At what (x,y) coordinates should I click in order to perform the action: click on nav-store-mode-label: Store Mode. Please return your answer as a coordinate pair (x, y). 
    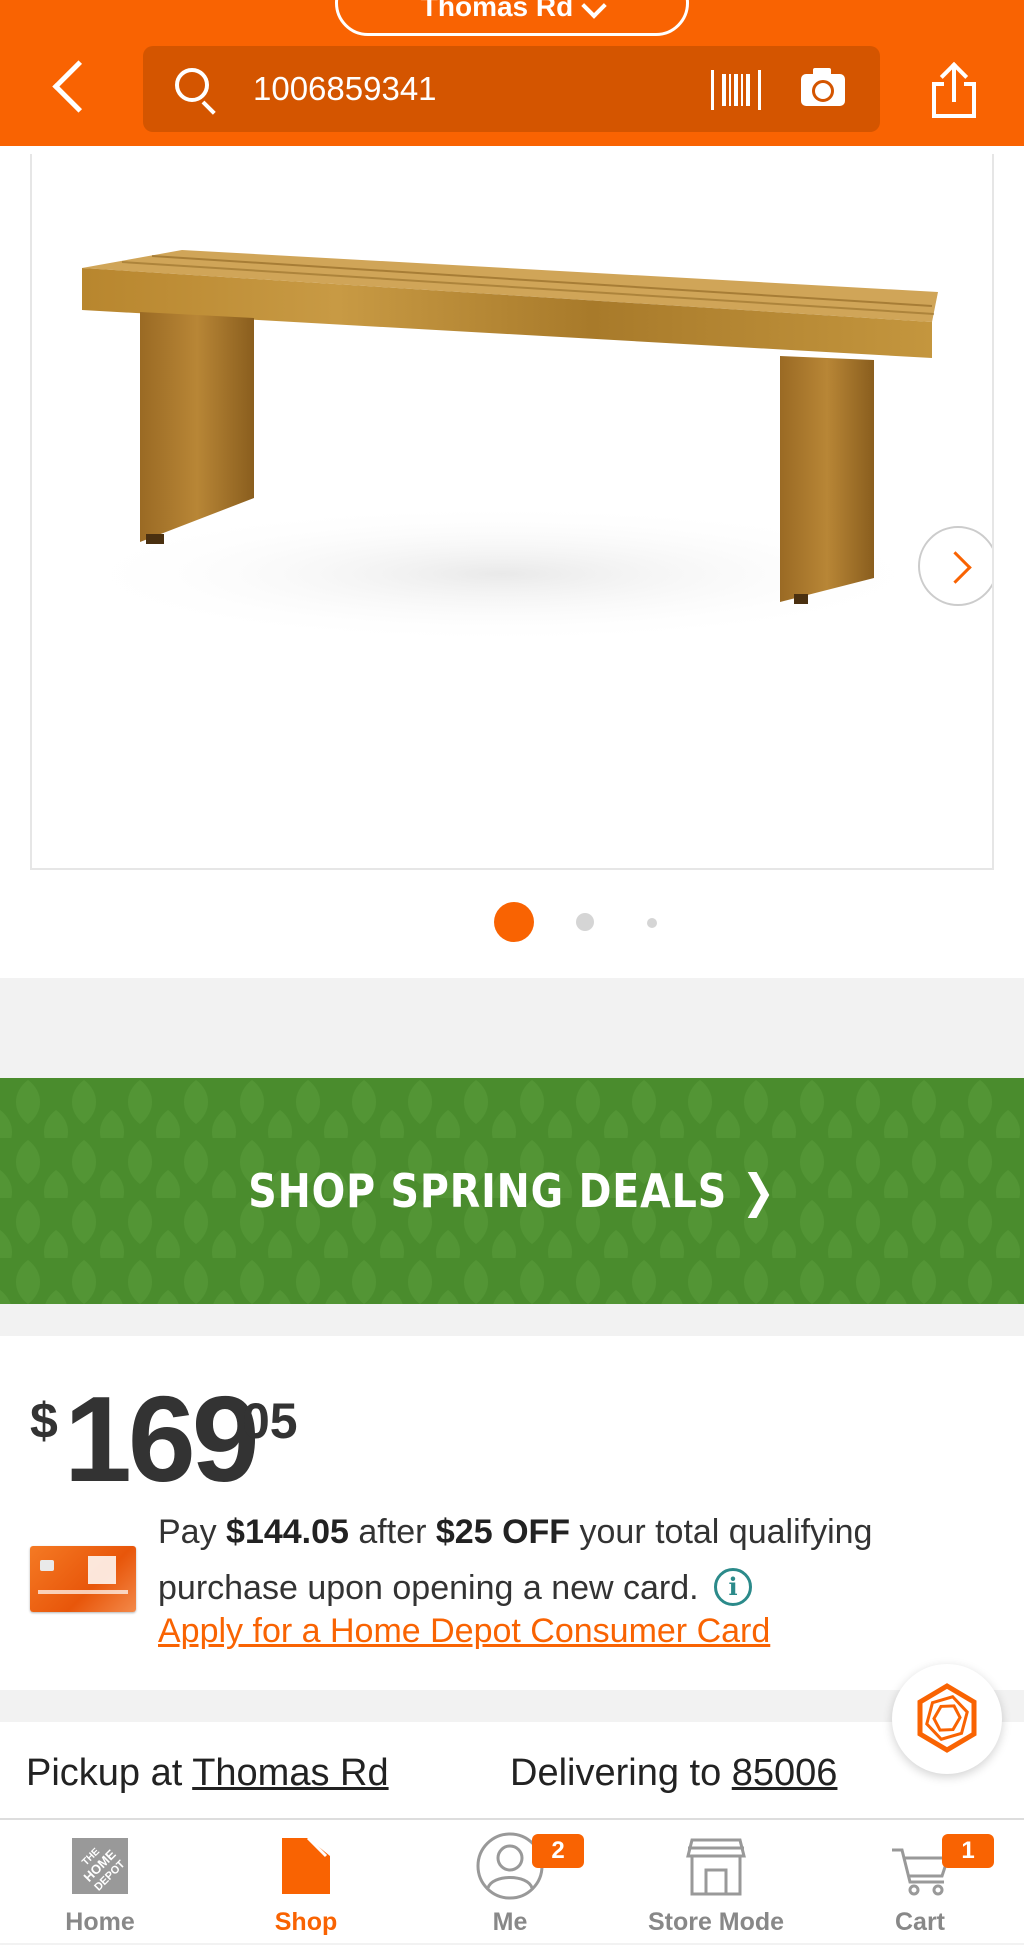
    Looking at the image, I should click on (716, 1922).